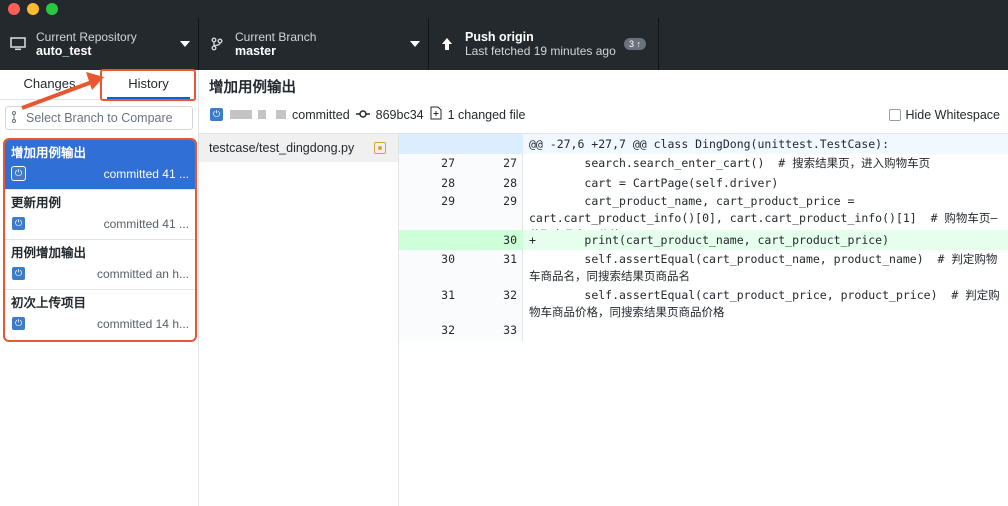  Describe the element at coordinates (49, 303) in the screenshot. I see `commit-title: 初次上传项目` at that location.